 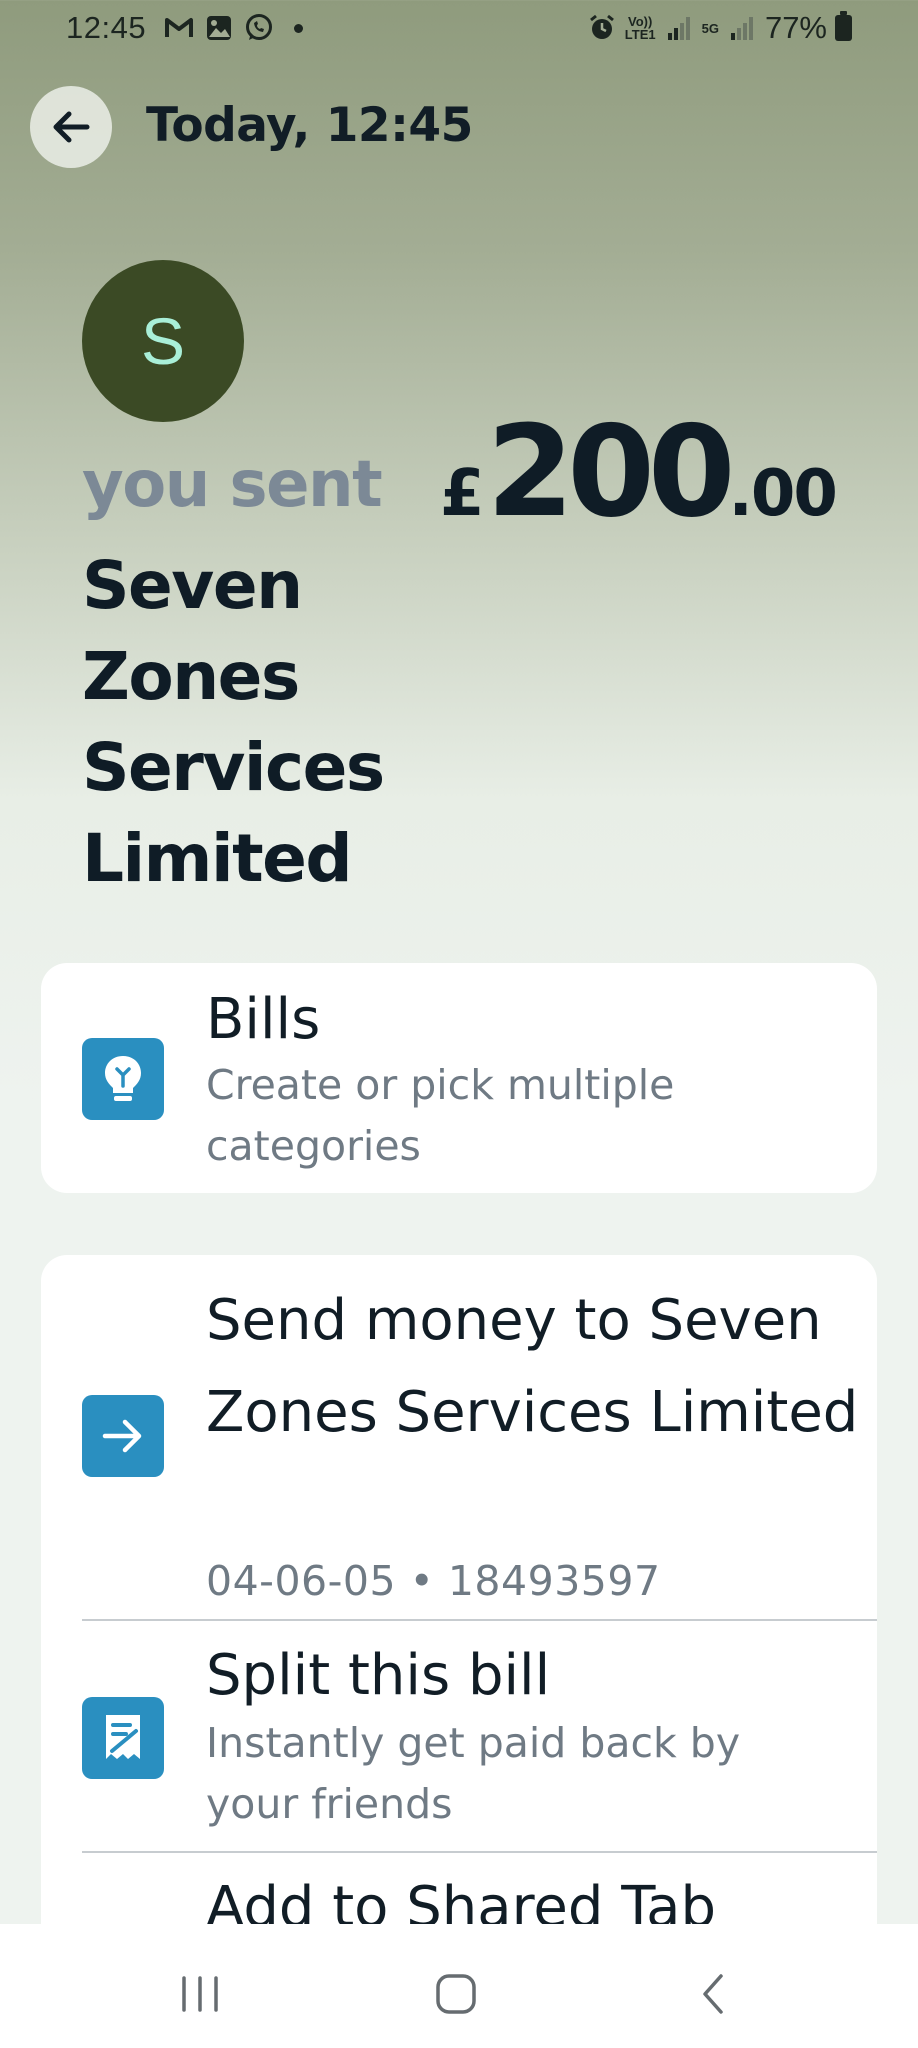 I want to click on network-5g-label: 5G, so click(x=710, y=28).